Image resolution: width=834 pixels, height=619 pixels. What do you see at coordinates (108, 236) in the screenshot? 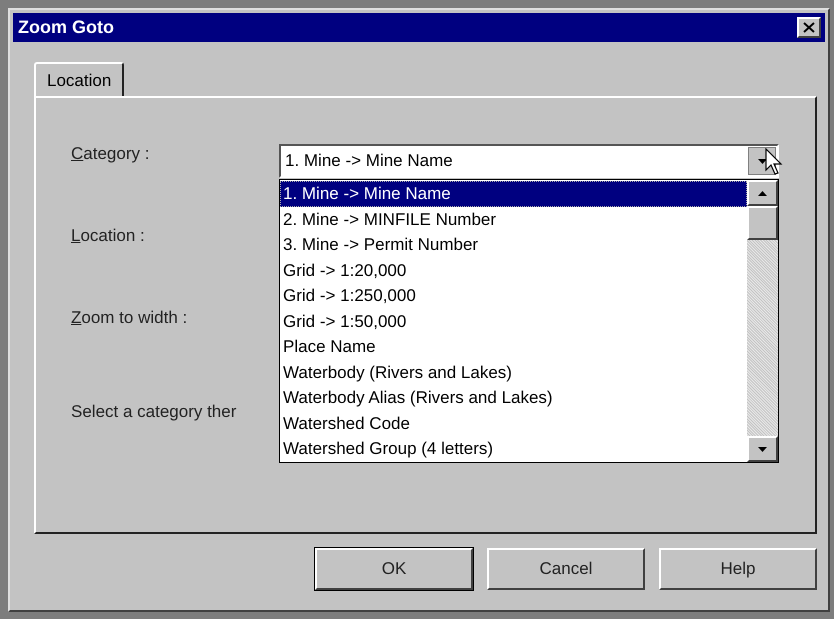
I see `field-label: Location :` at bounding box center [108, 236].